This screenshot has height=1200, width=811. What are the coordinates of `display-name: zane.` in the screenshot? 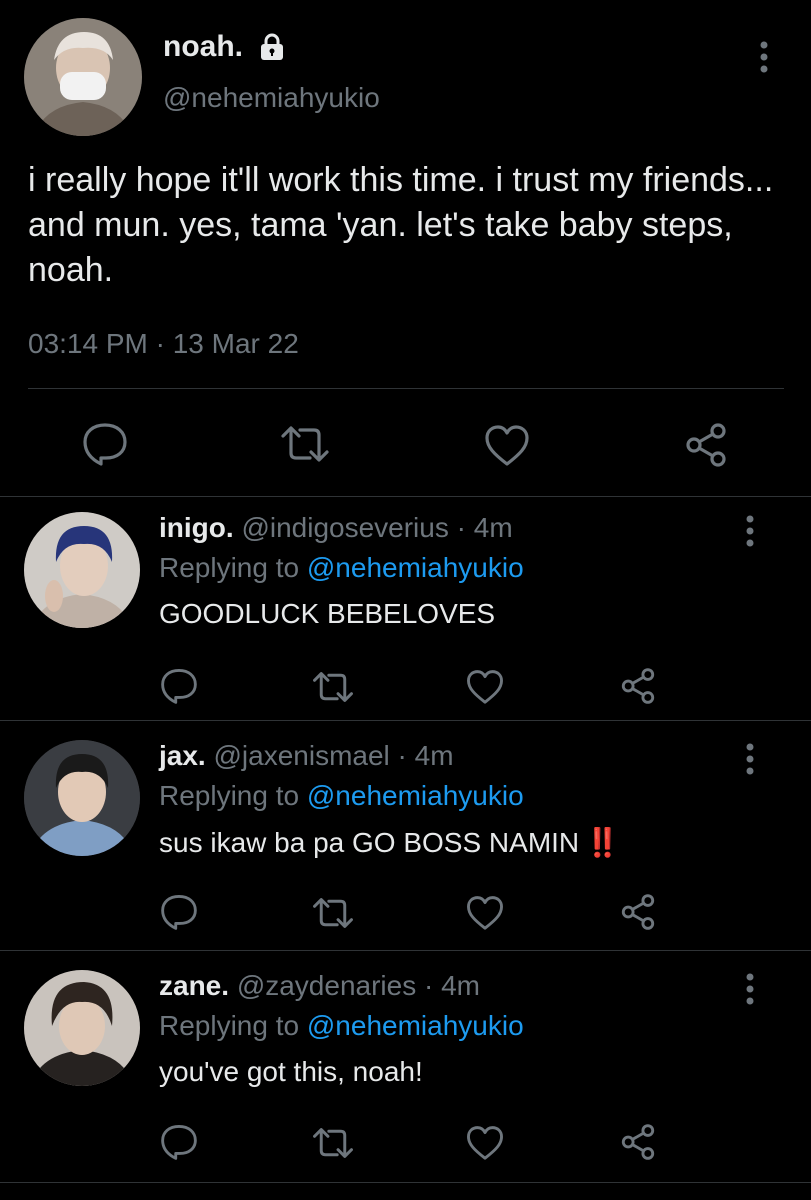 It's located at (194, 985).